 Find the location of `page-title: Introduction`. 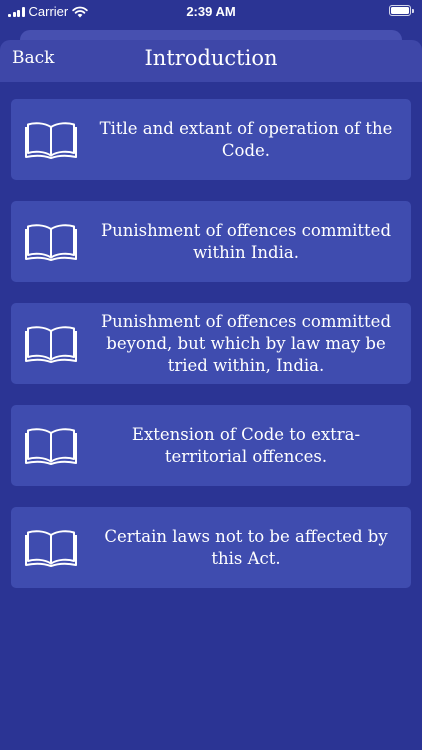

page-title: Introduction is located at coordinates (211, 58).